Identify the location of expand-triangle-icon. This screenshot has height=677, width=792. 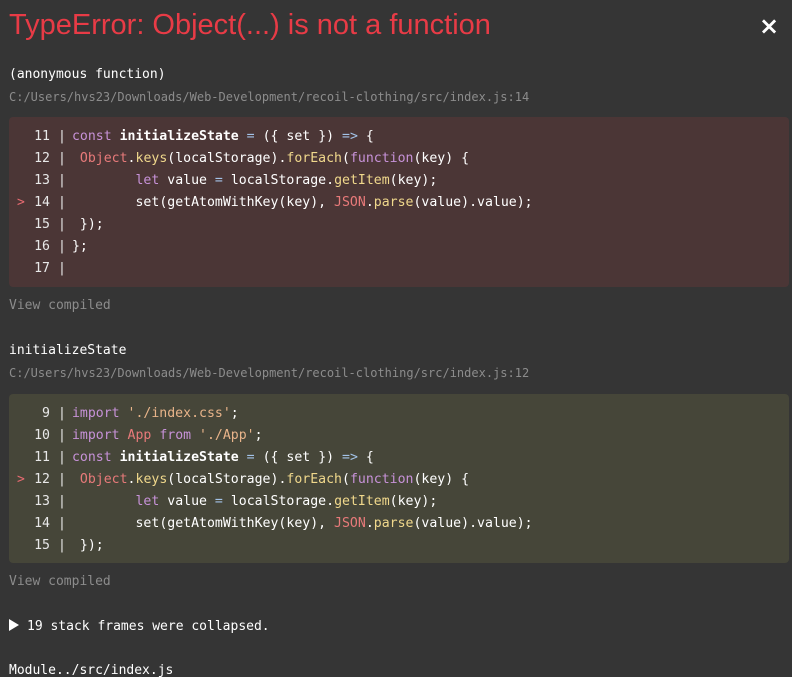
(14, 625).